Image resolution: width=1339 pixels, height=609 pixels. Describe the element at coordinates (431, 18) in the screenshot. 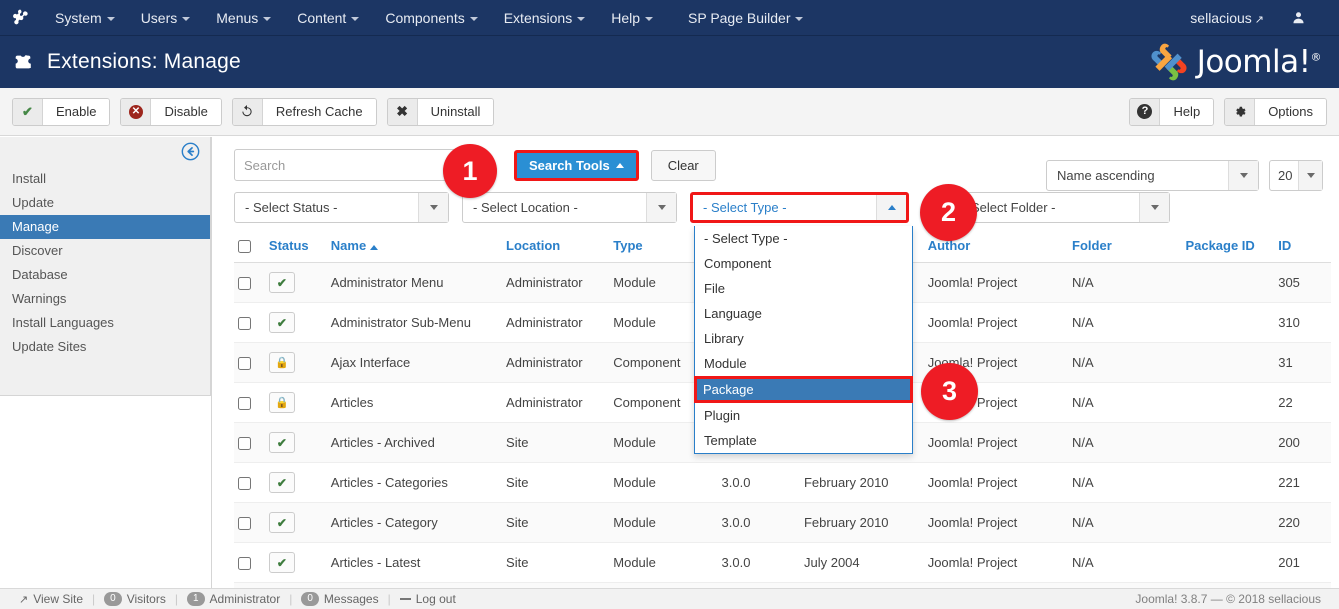

I see `menu-components: Components` at that location.